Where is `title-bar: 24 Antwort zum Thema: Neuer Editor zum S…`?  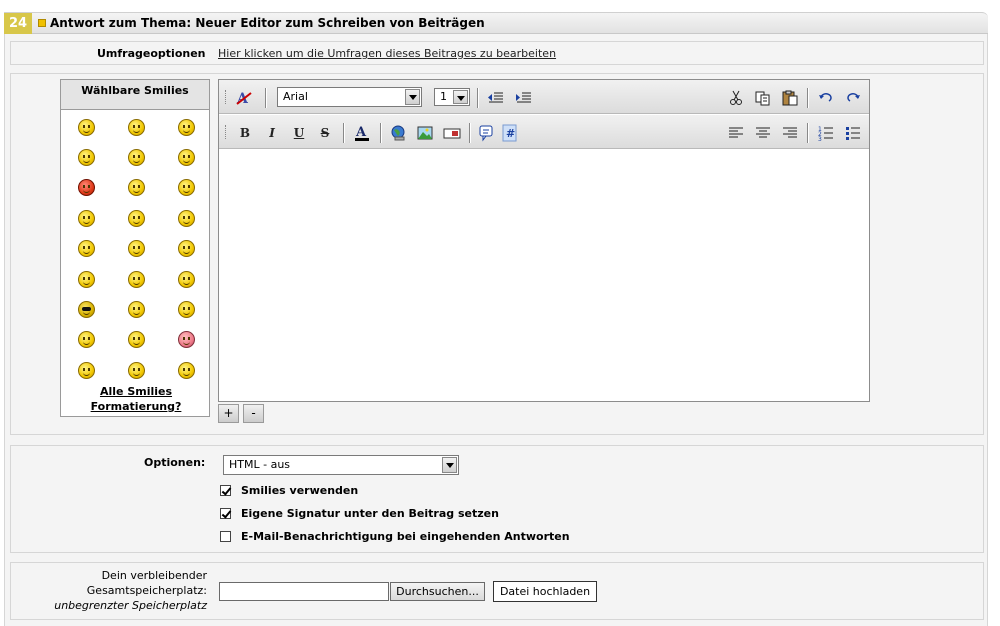 title-bar: 24 Antwort zum Thema: Neuer Editor zum S… is located at coordinates (496, 23).